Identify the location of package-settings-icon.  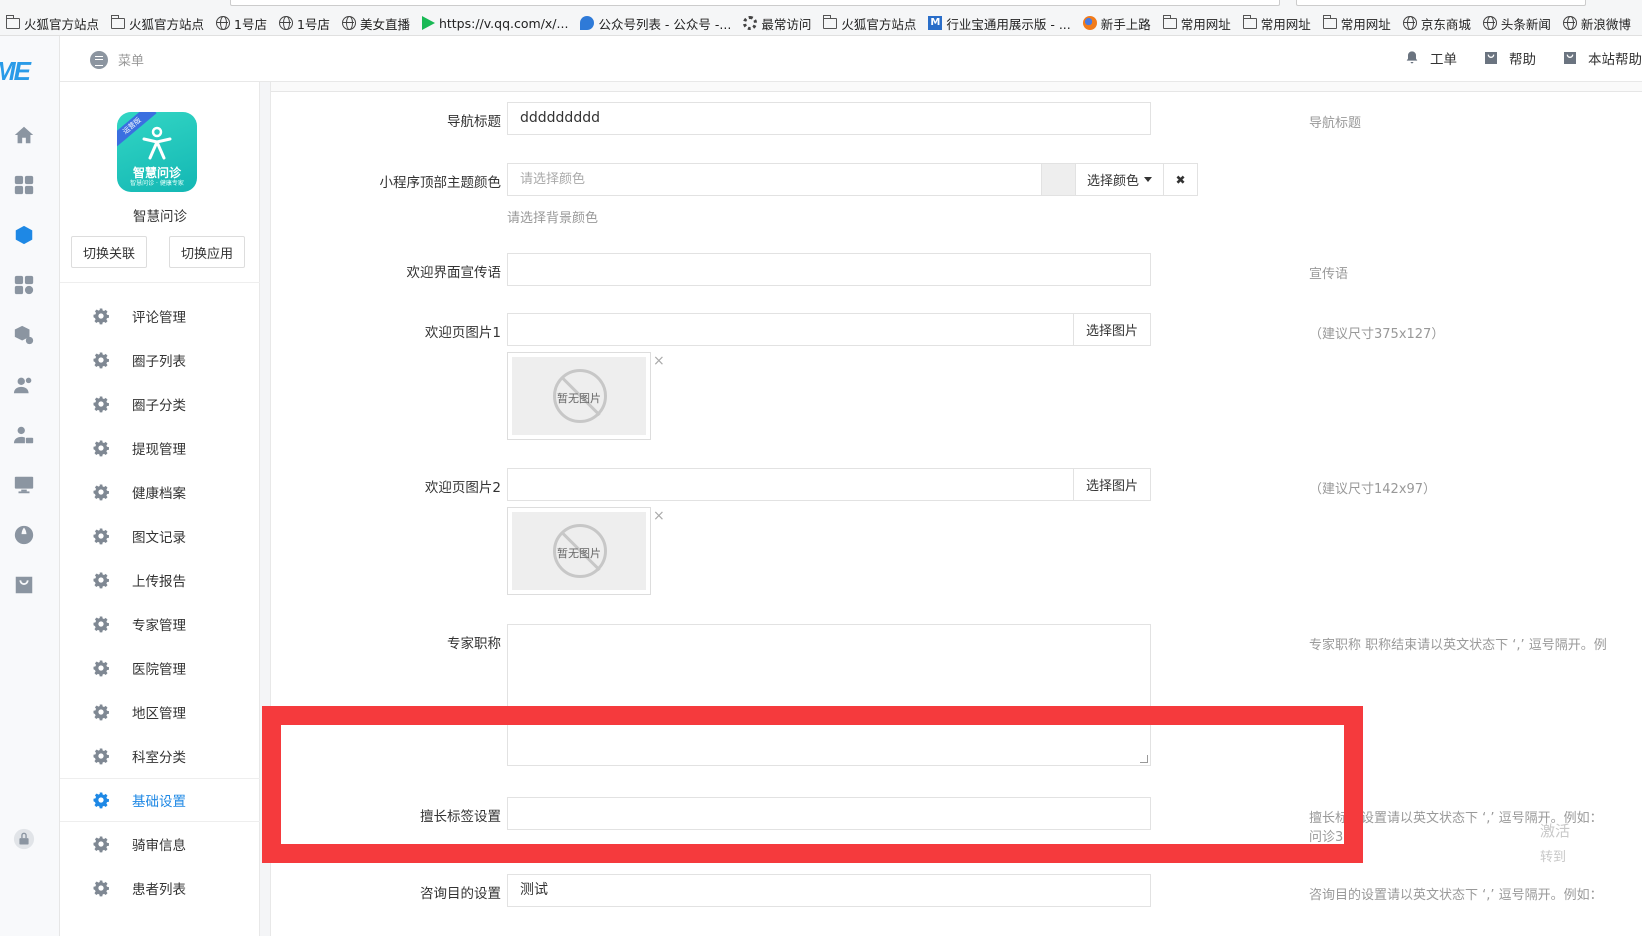
(24, 335).